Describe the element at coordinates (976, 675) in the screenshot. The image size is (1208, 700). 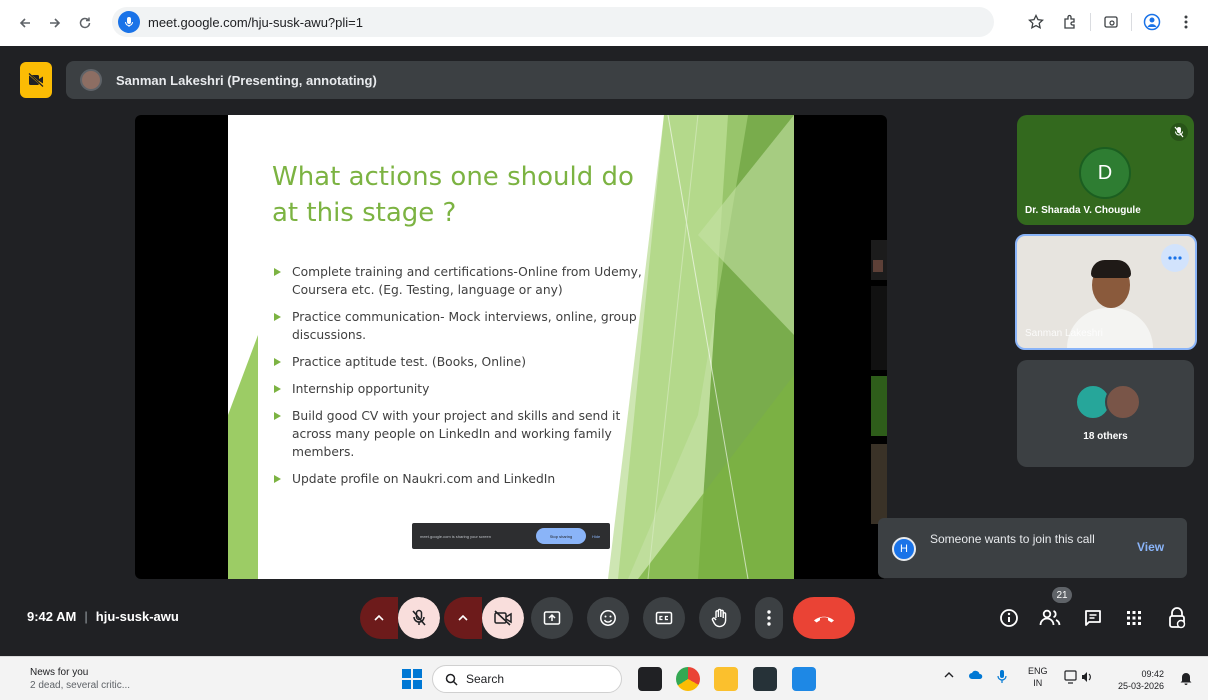
I see `onedrive-icon` at that location.